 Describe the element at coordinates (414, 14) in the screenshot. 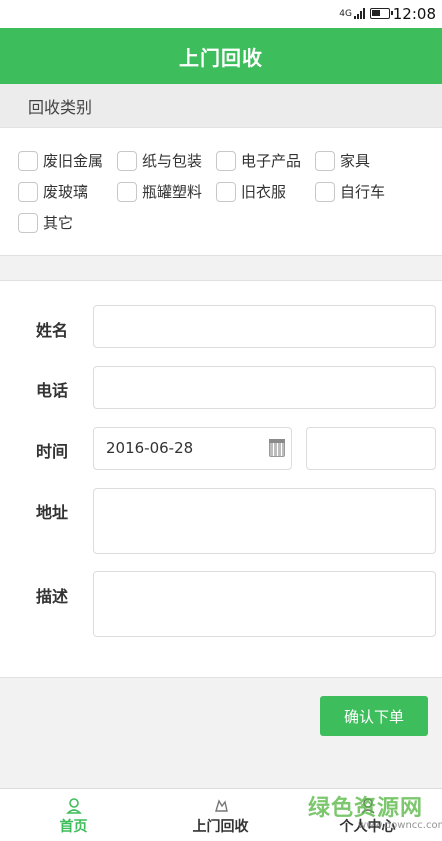

I see `clock: 12:08` at that location.